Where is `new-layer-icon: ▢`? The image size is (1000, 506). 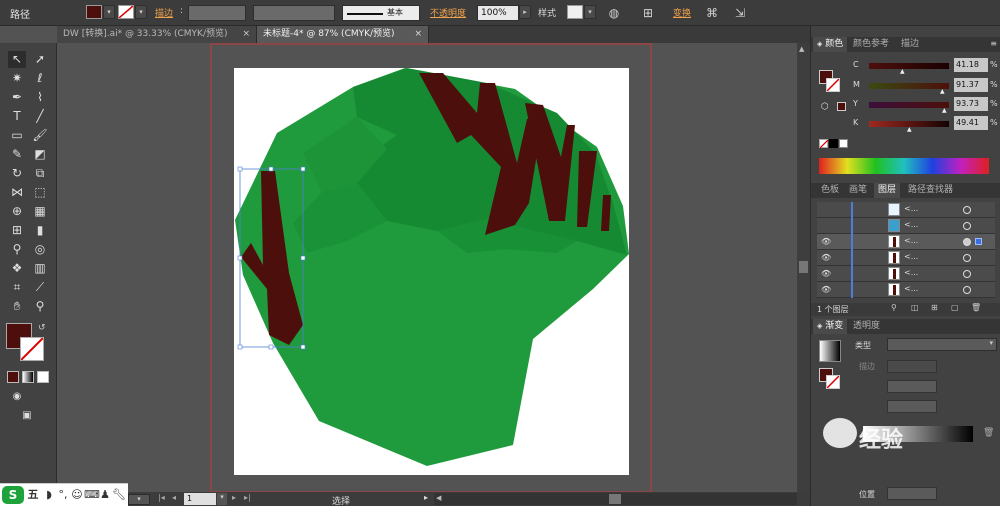
new-layer-icon: ▢ is located at coordinates (955, 307).